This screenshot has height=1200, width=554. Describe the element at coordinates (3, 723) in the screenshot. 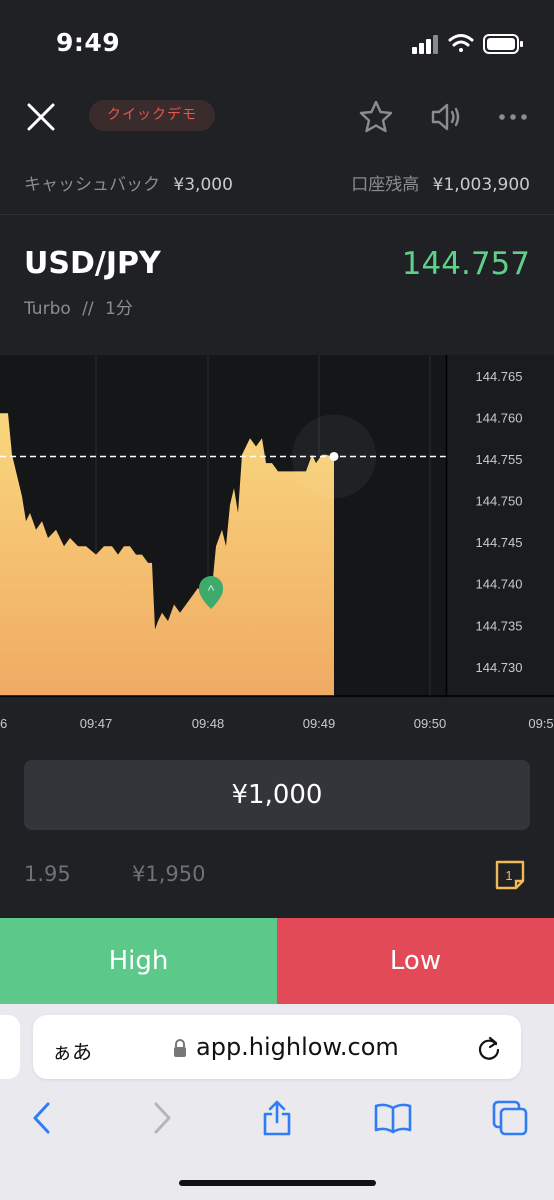

I see `x-tick-label: 6` at that location.